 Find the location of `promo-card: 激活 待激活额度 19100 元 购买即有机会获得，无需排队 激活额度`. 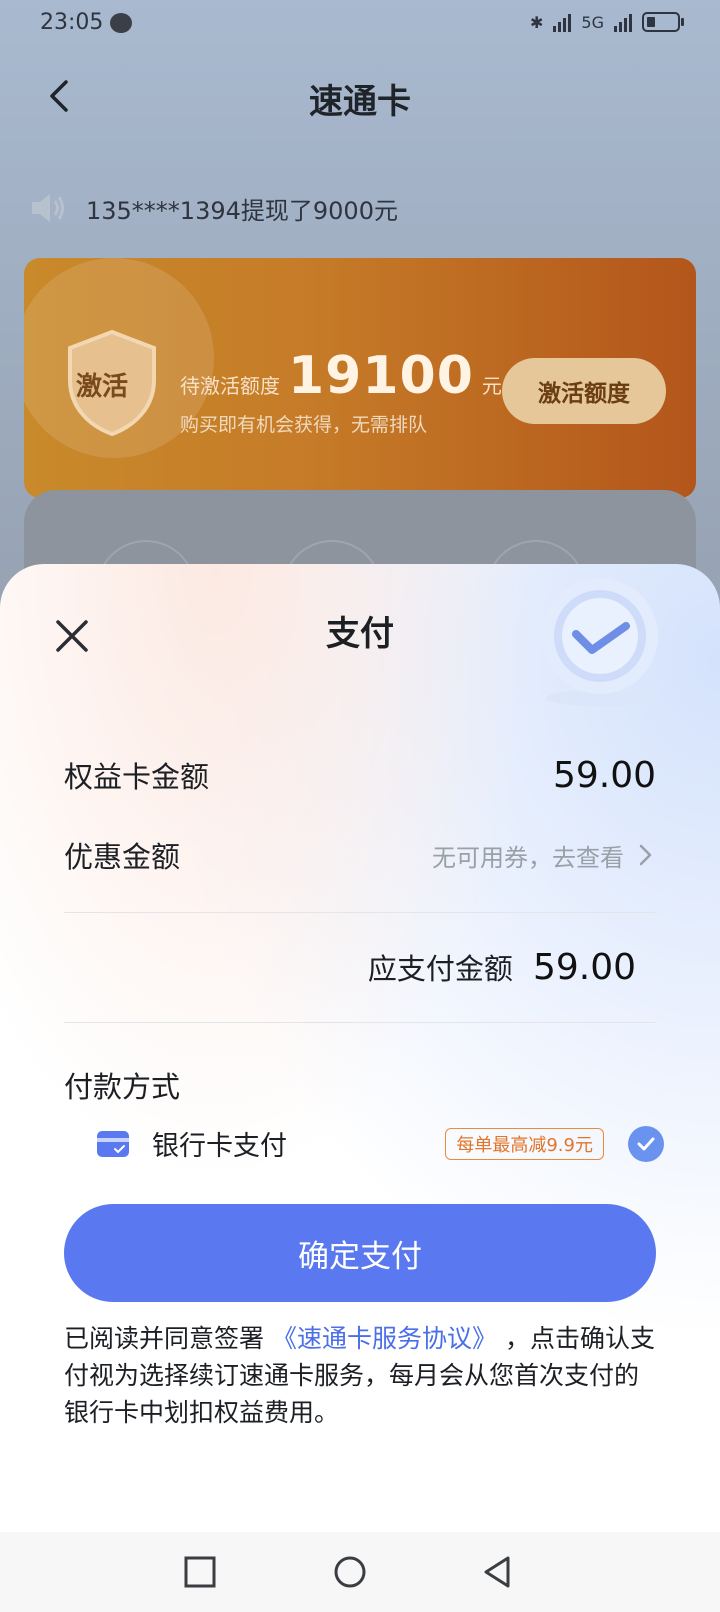

promo-card: 激活 待激活额度 19100 元 购买即有机会获得，无需排队 激活额度 is located at coordinates (360, 378).